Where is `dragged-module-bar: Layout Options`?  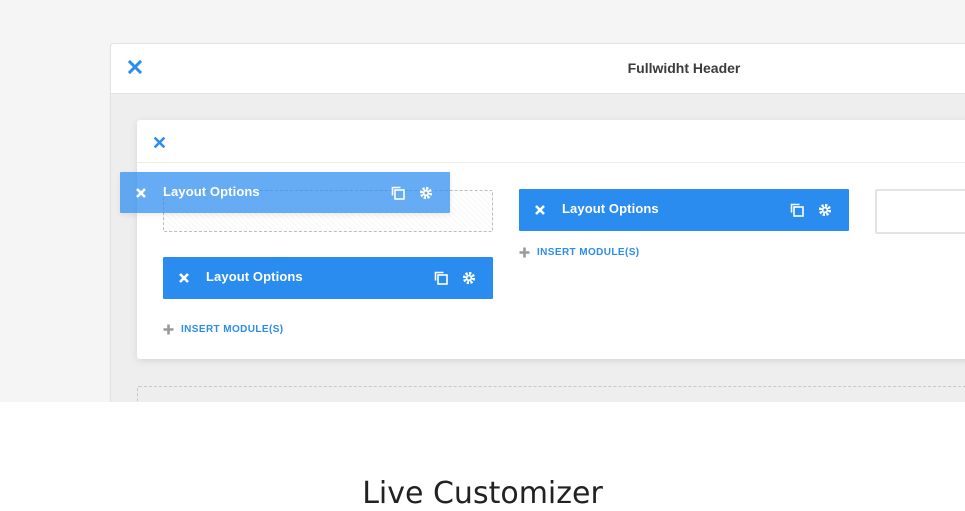
dragged-module-bar: Layout Options is located at coordinates (285, 192).